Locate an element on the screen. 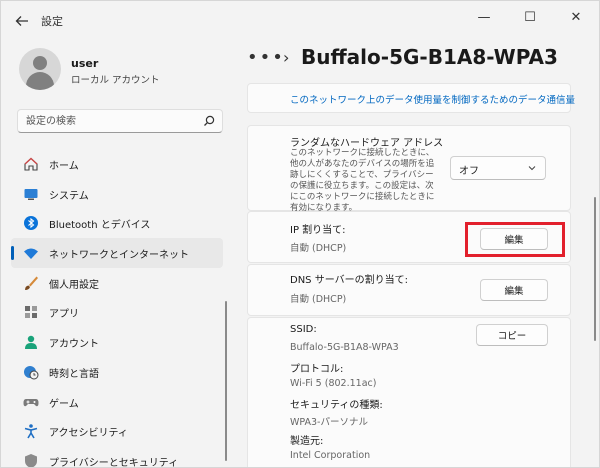  sidebar-item-gaming: ゲーム is located at coordinates (117, 402).